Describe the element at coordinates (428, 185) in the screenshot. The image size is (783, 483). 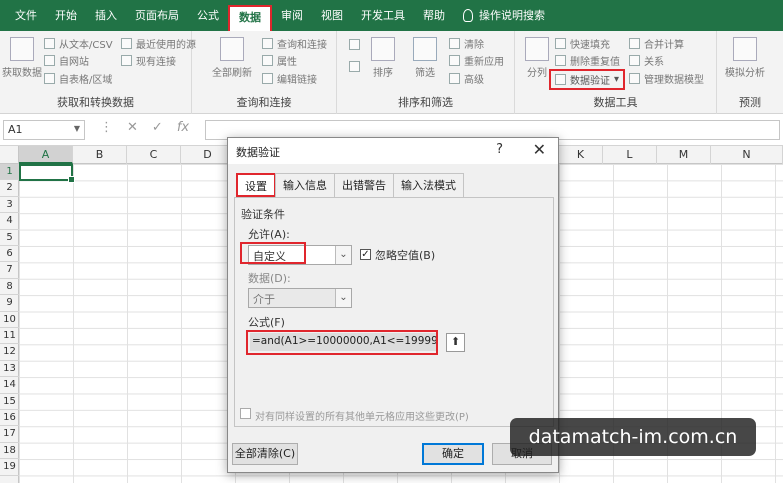
I see `tab-ime-mode: 输入法模式` at that location.